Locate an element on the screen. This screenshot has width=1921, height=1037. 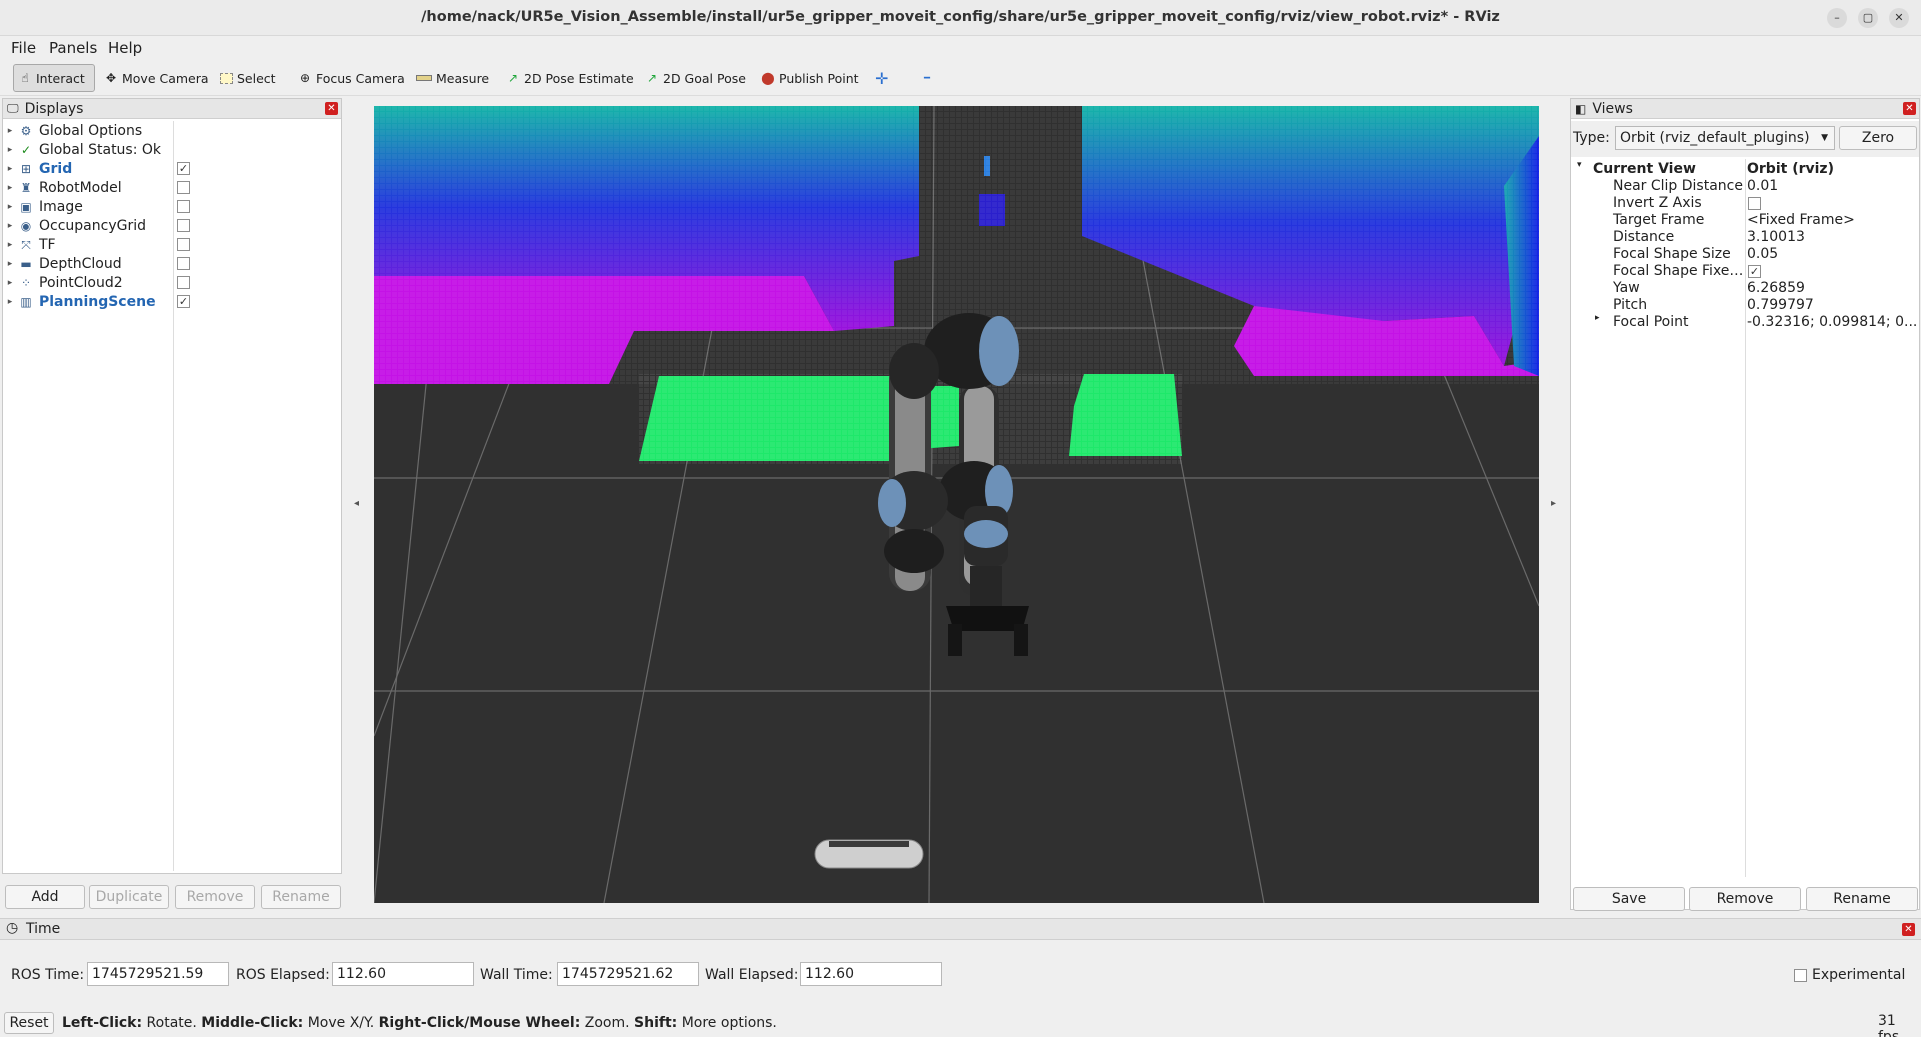
minimize-button: – is located at coordinates (1837, 18).